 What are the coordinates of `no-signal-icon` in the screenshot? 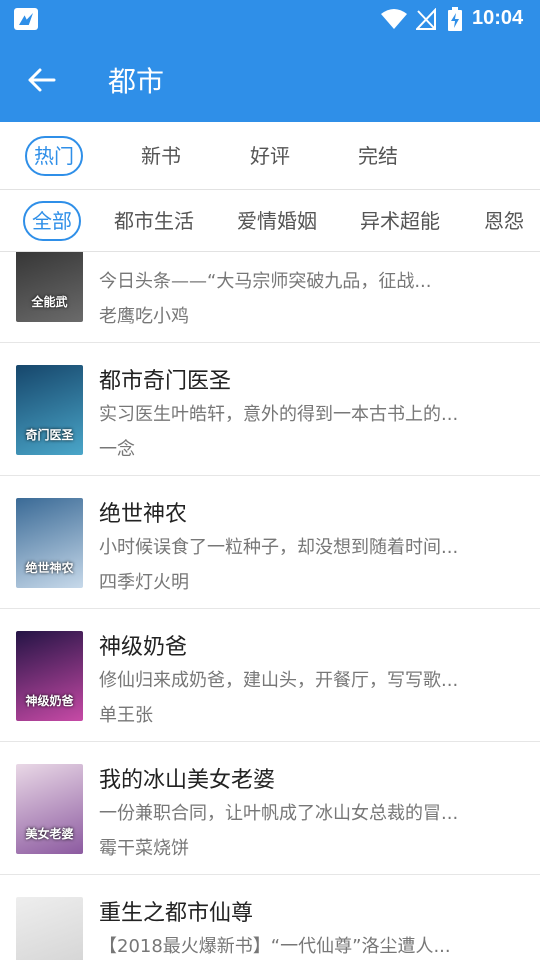 It's located at (426, 19).